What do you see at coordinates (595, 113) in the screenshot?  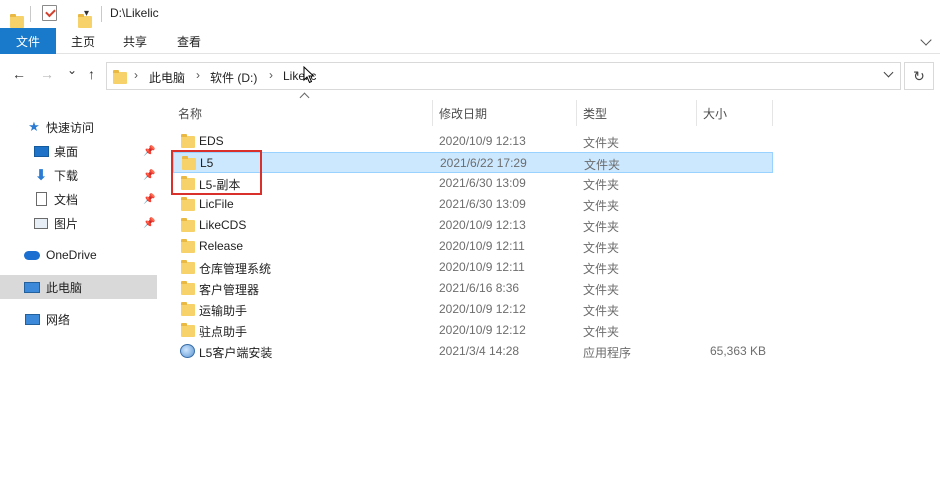 I see `column-header-type: 类型` at bounding box center [595, 113].